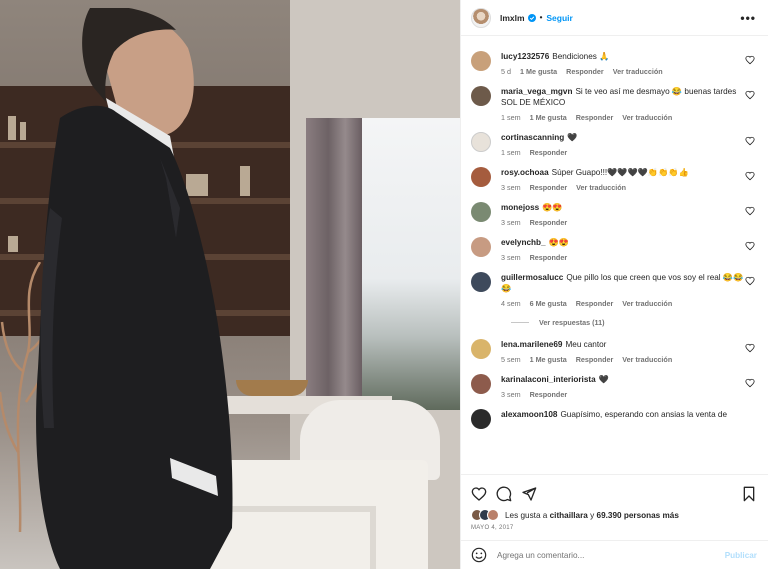  What do you see at coordinates (741, 555) in the screenshot?
I see `publish-button: Publicar` at bounding box center [741, 555].